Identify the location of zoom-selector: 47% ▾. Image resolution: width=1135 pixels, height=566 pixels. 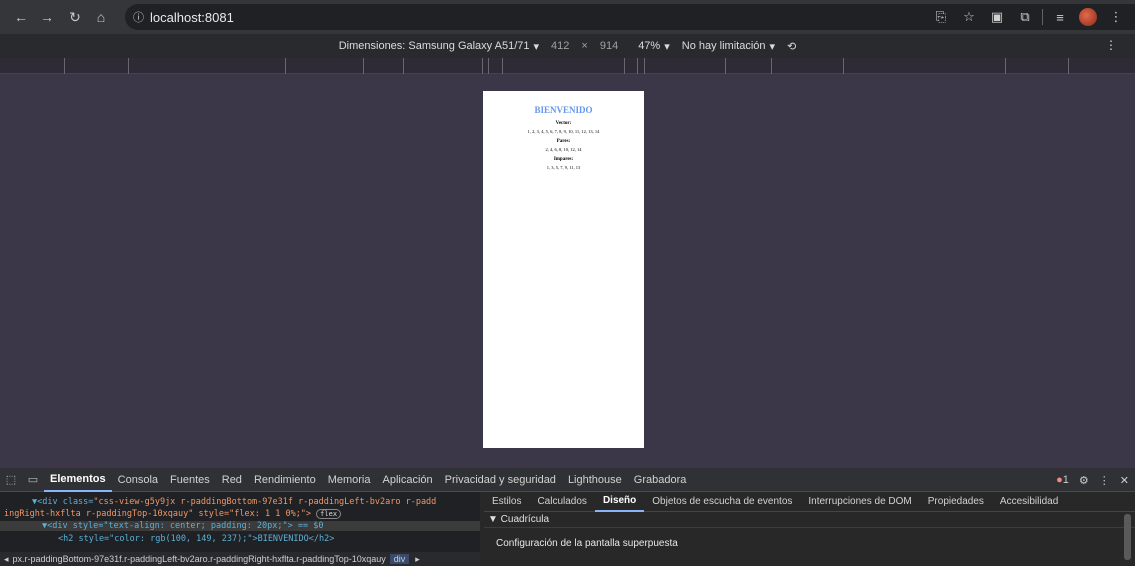
(654, 46).